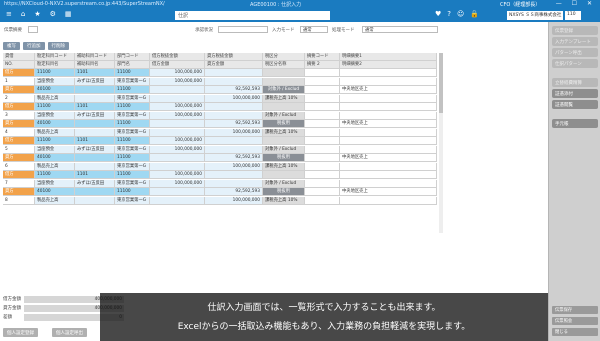 The height and width of the screenshot is (341, 600). What do you see at coordinates (449, 14) in the screenshot?
I see `help-icon: ?` at bounding box center [449, 14].